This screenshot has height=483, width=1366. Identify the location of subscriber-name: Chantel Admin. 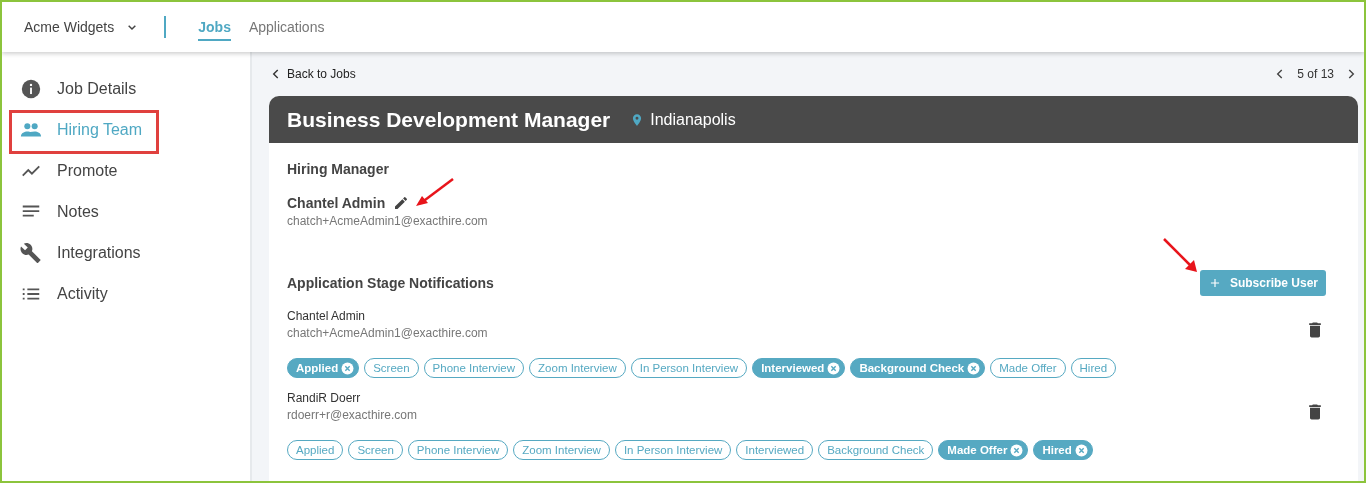
(327, 316).